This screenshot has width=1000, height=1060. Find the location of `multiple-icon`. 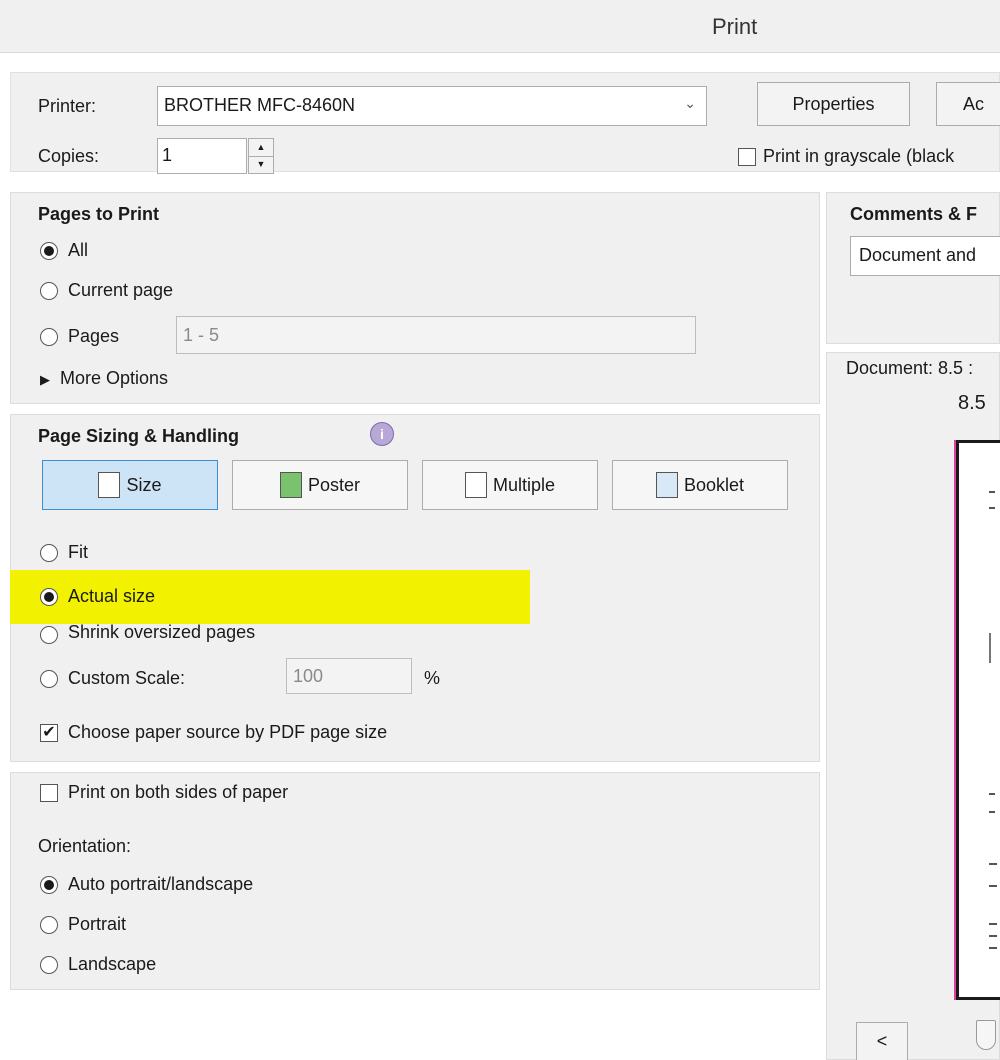

multiple-icon is located at coordinates (475, 485).